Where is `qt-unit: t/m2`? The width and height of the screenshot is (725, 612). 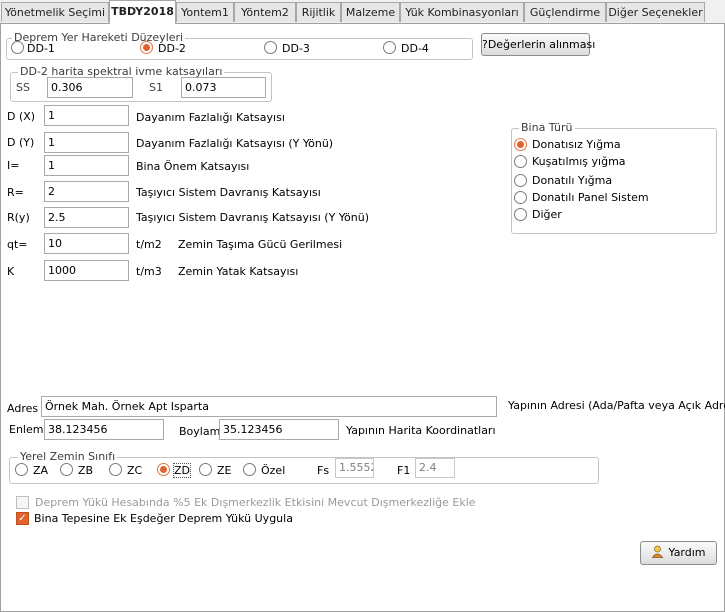
qt-unit: t/m2 is located at coordinates (149, 244).